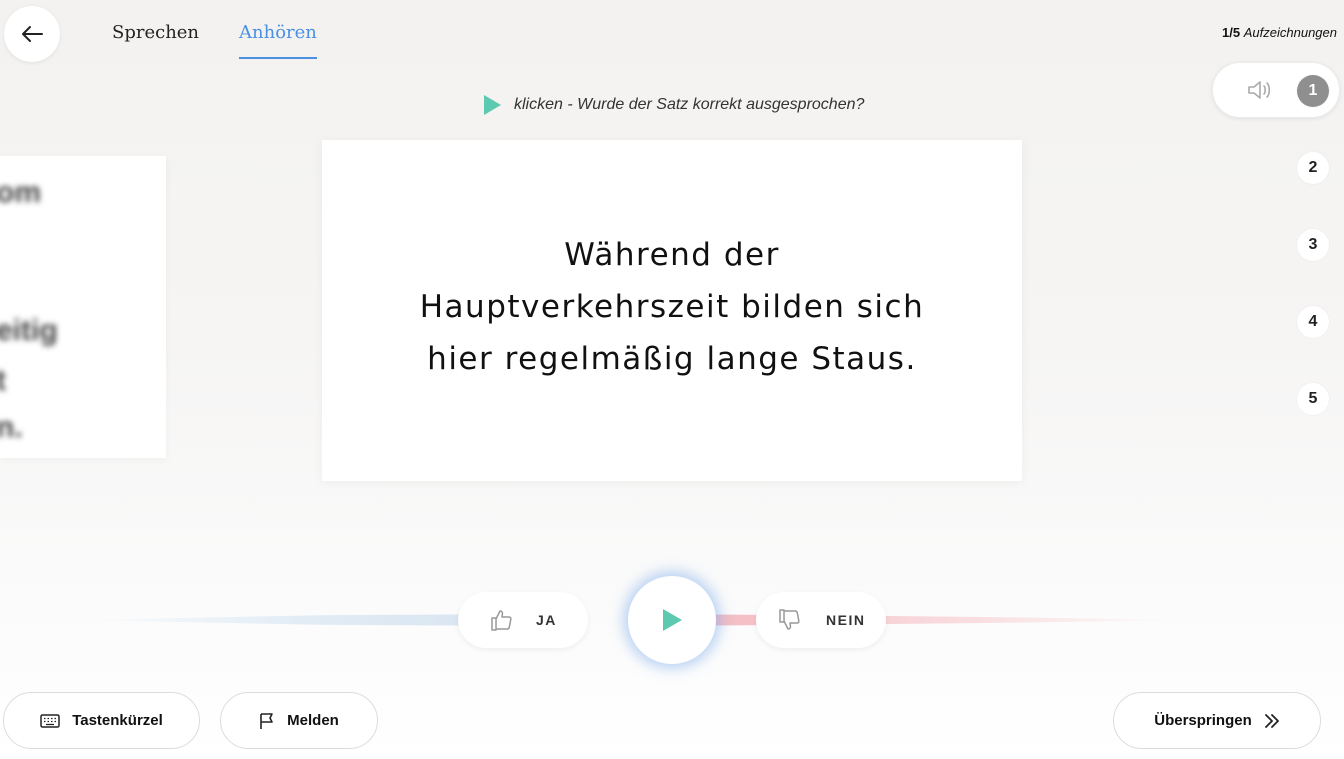 The width and height of the screenshot is (1344, 759). Describe the element at coordinates (846, 620) in the screenshot. I see `no-label: NEIN` at that location.